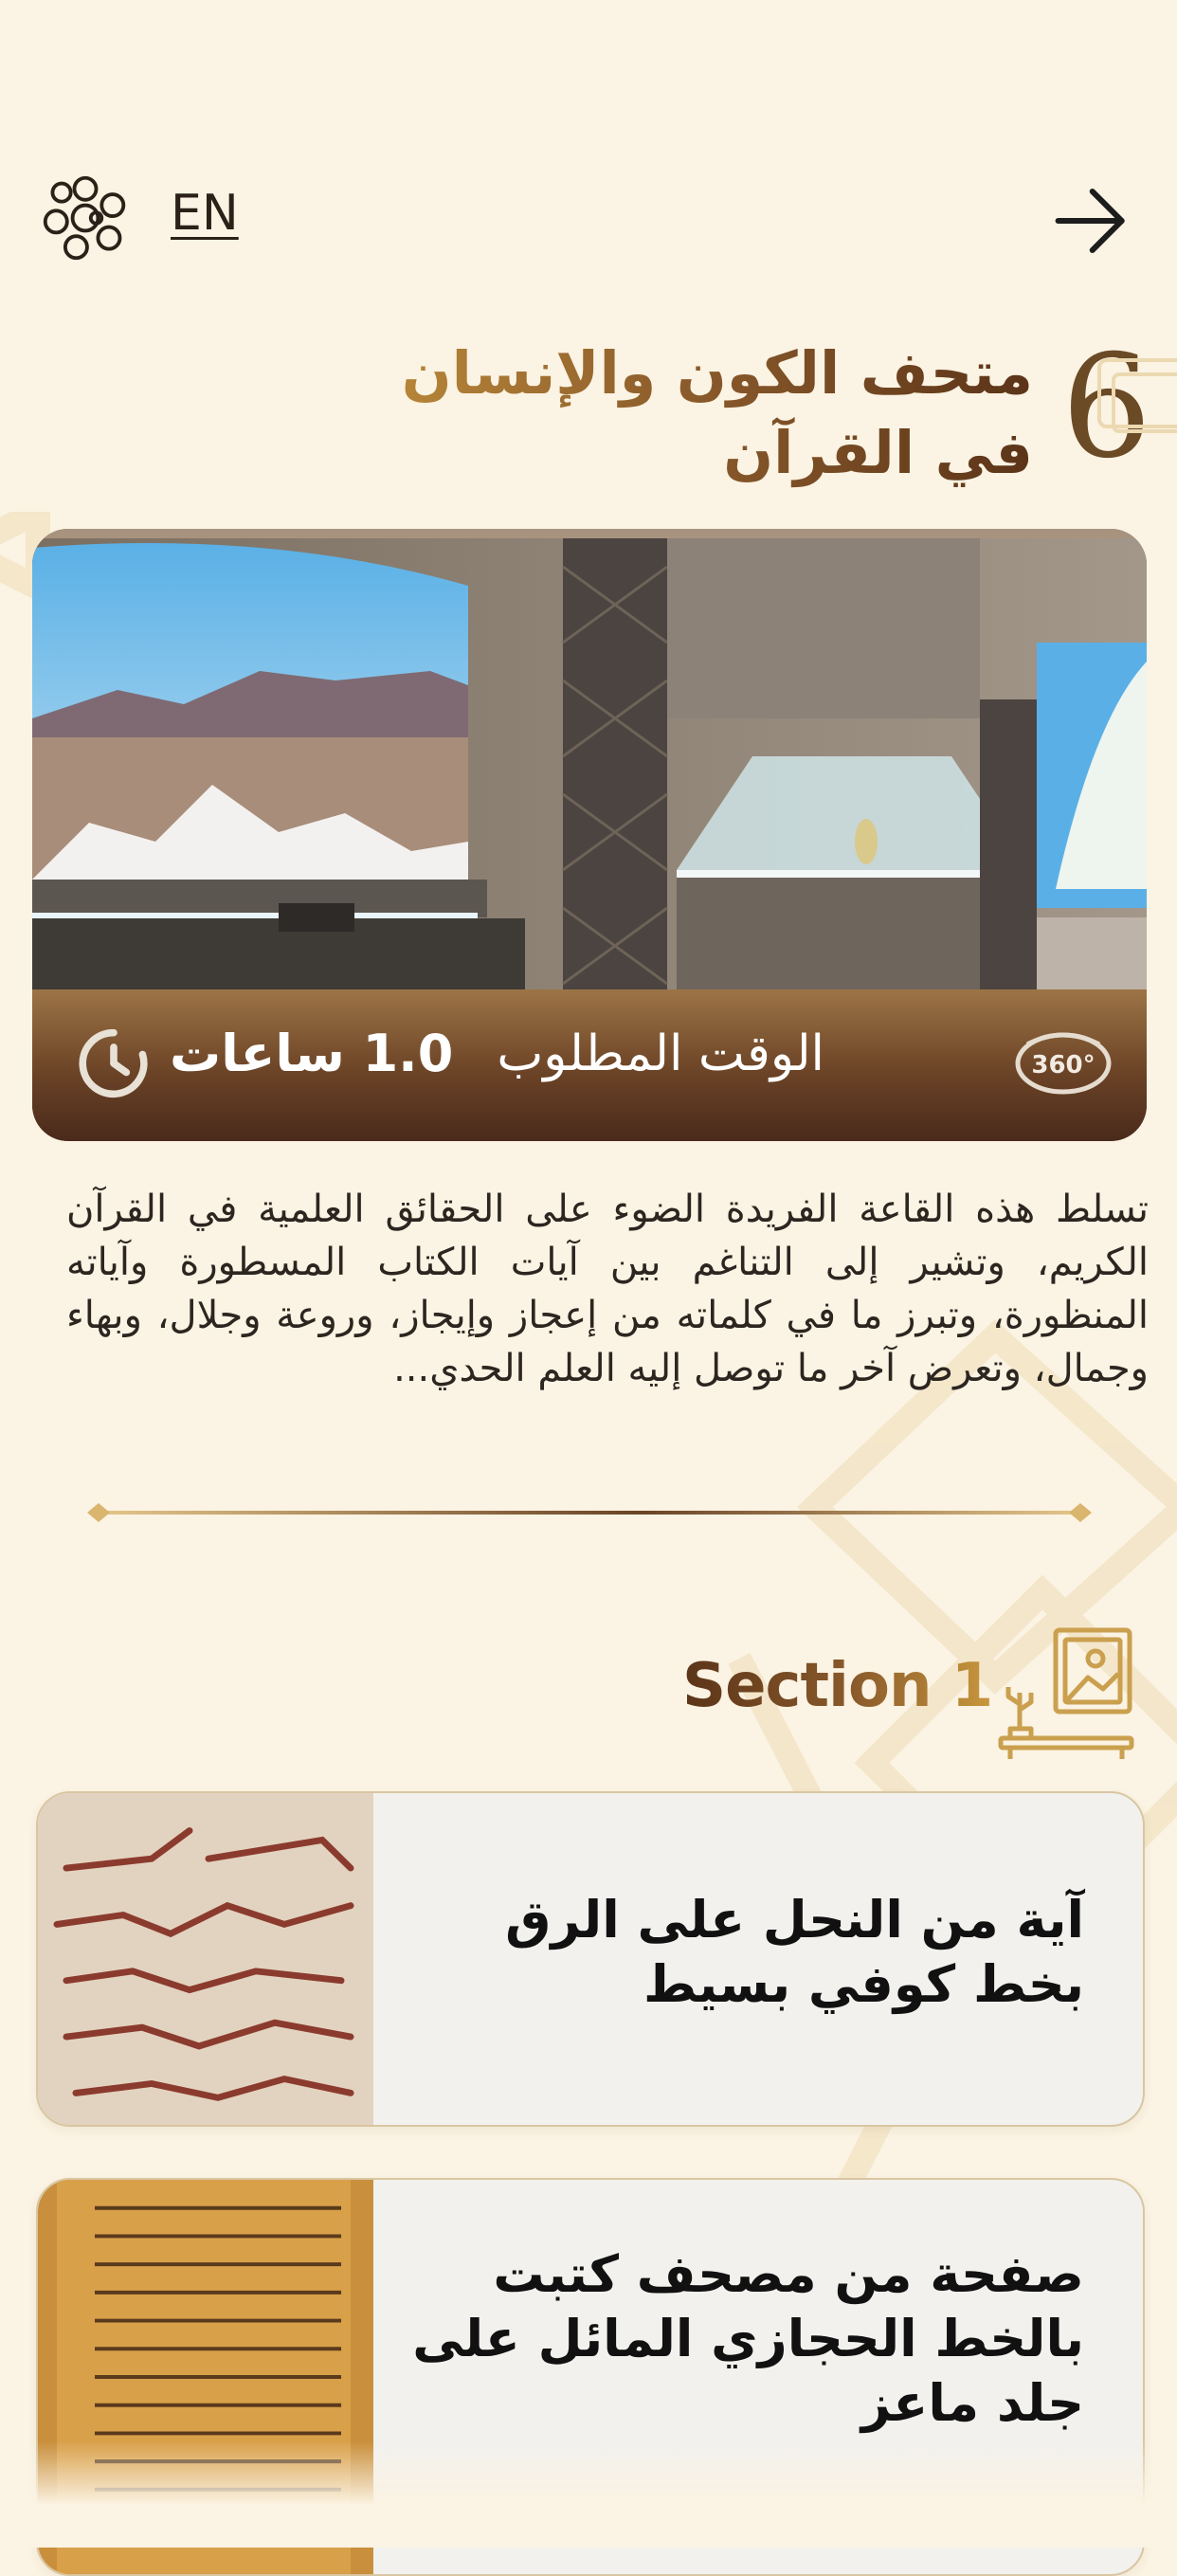  I want to click on section-divider, so click(589, 1512).